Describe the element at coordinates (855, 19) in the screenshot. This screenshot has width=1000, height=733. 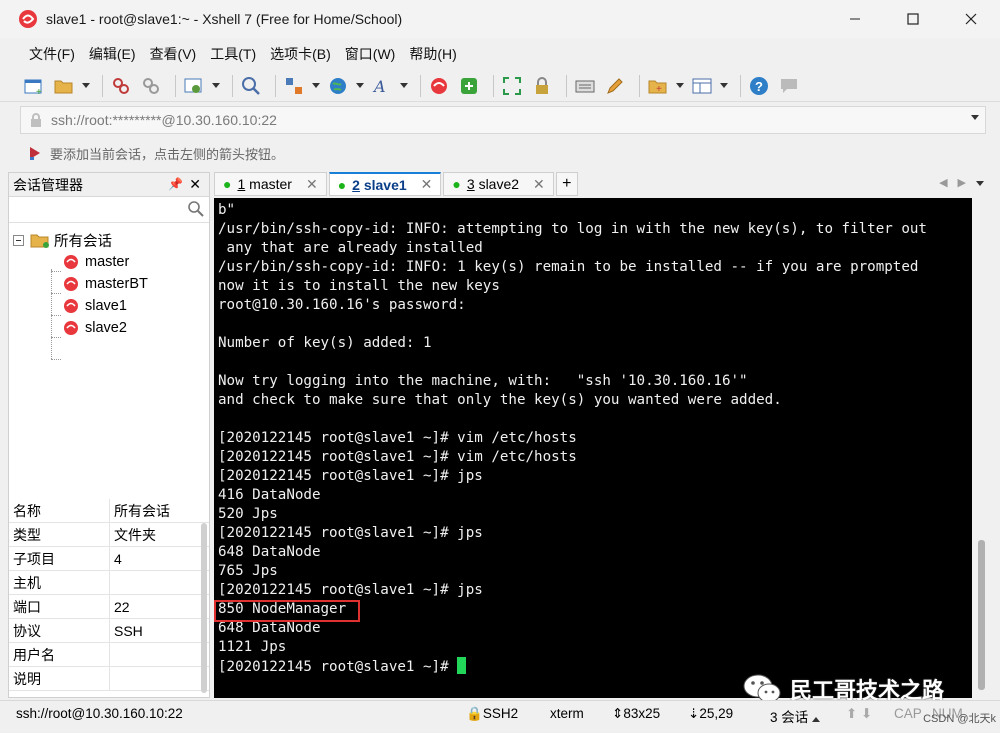
I see `minimize-button` at that location.